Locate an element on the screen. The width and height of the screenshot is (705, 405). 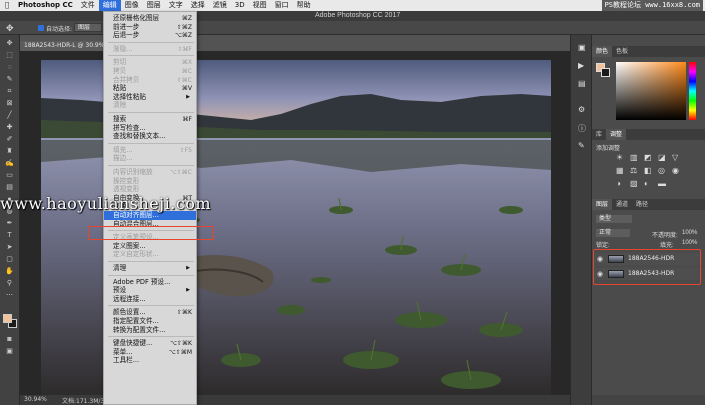
tab-paths: 路径 is located at coordinates (642, 204).